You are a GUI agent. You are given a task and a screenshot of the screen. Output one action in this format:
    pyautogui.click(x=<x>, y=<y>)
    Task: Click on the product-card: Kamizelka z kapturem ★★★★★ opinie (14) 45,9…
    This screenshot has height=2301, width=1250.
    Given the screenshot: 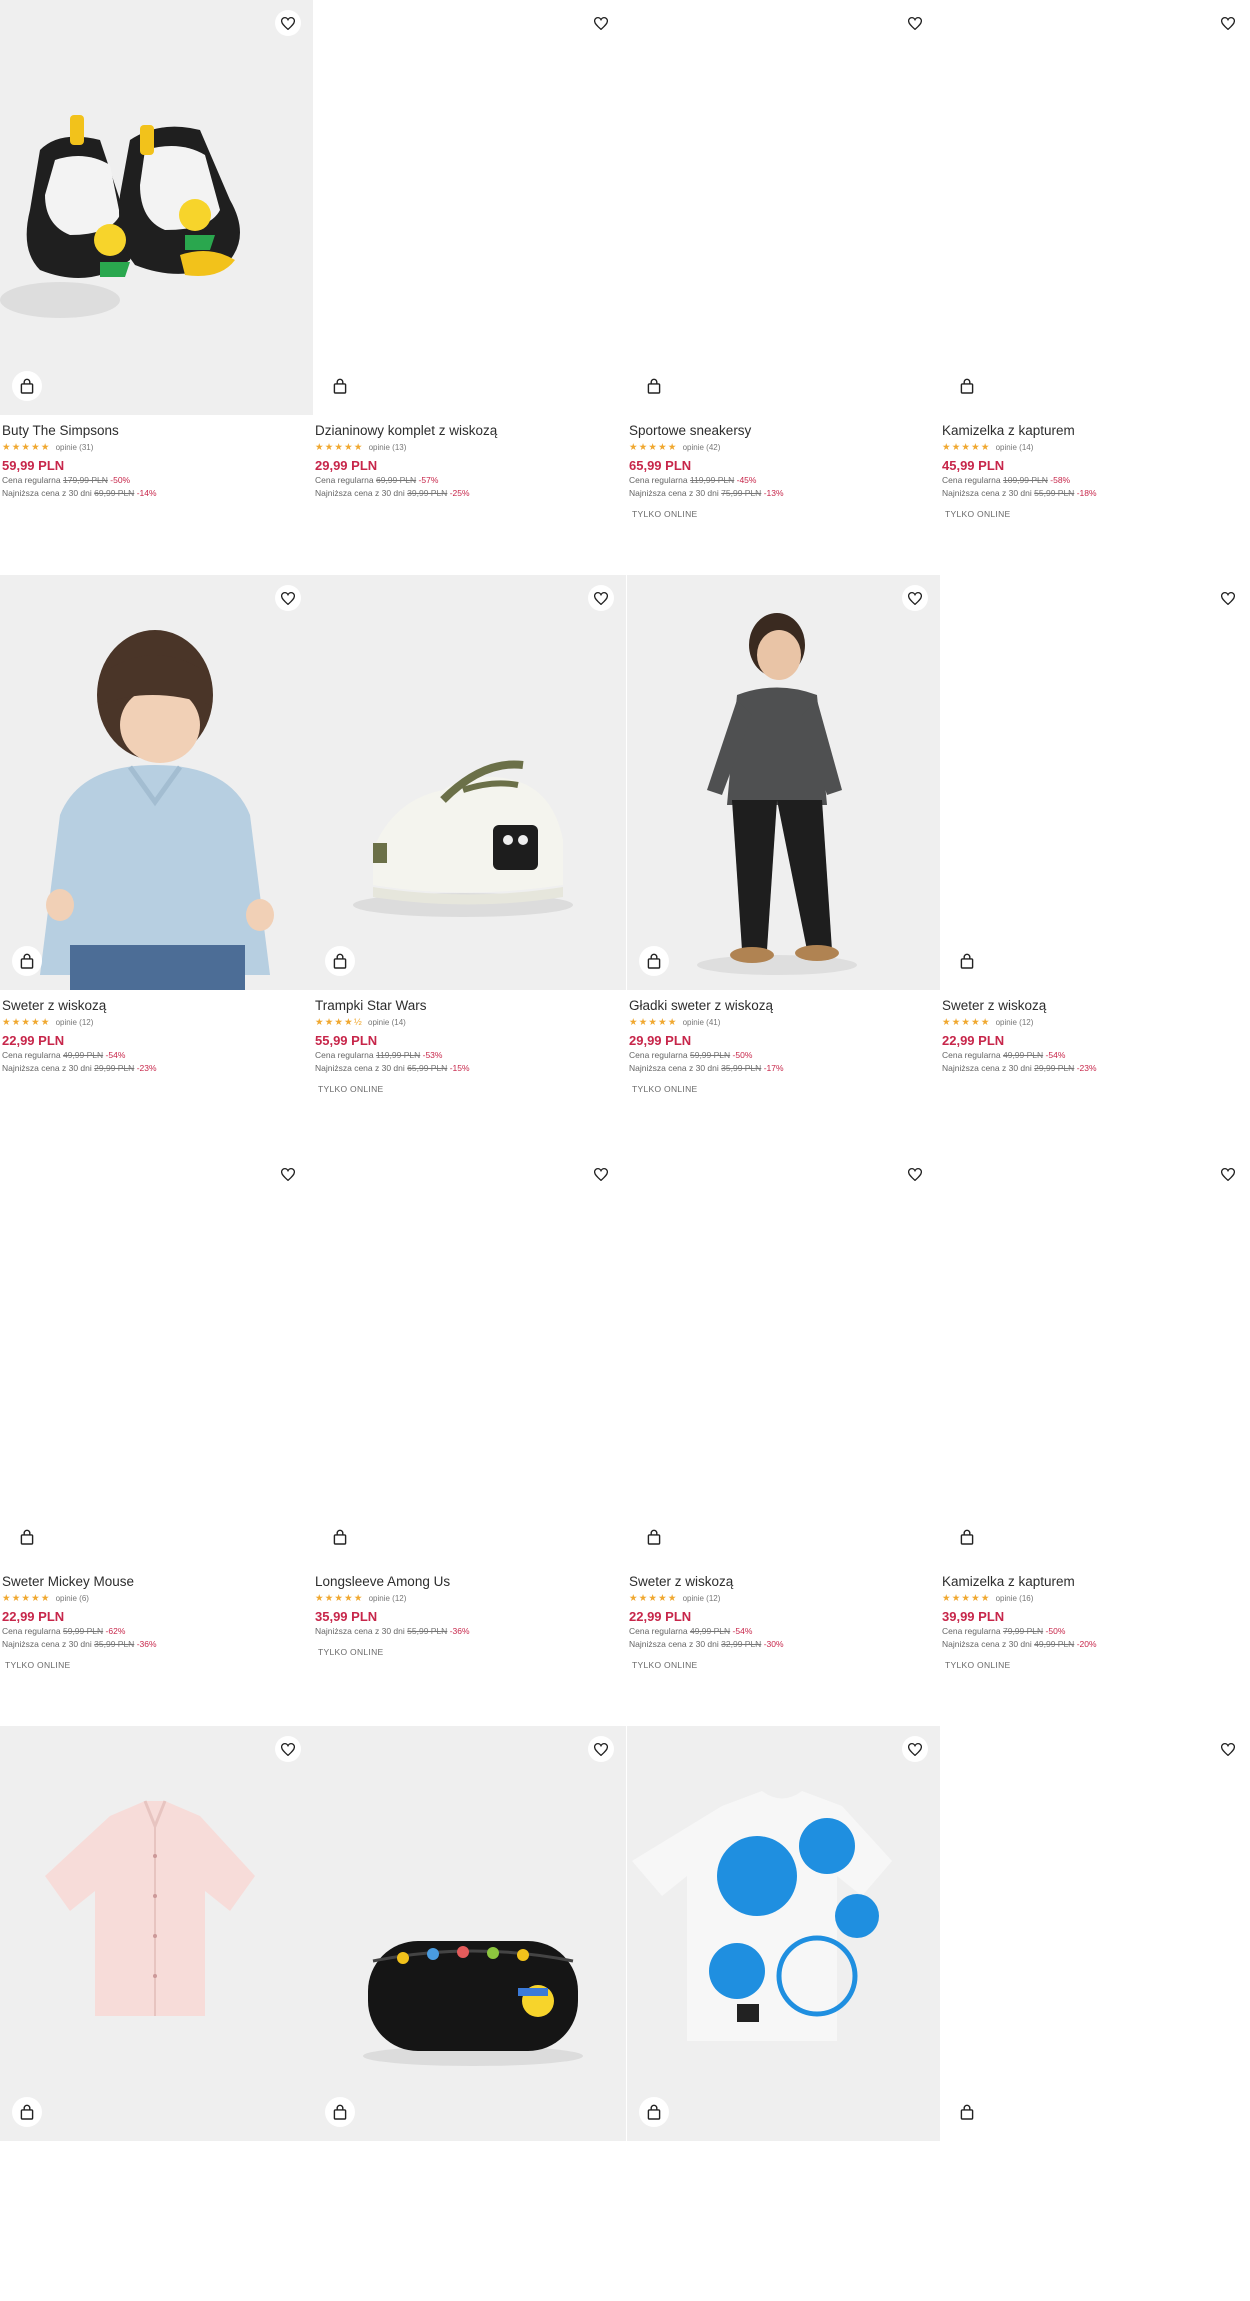 What is the action you would take?
    pyautogui.click(x=1095, y=287)
    